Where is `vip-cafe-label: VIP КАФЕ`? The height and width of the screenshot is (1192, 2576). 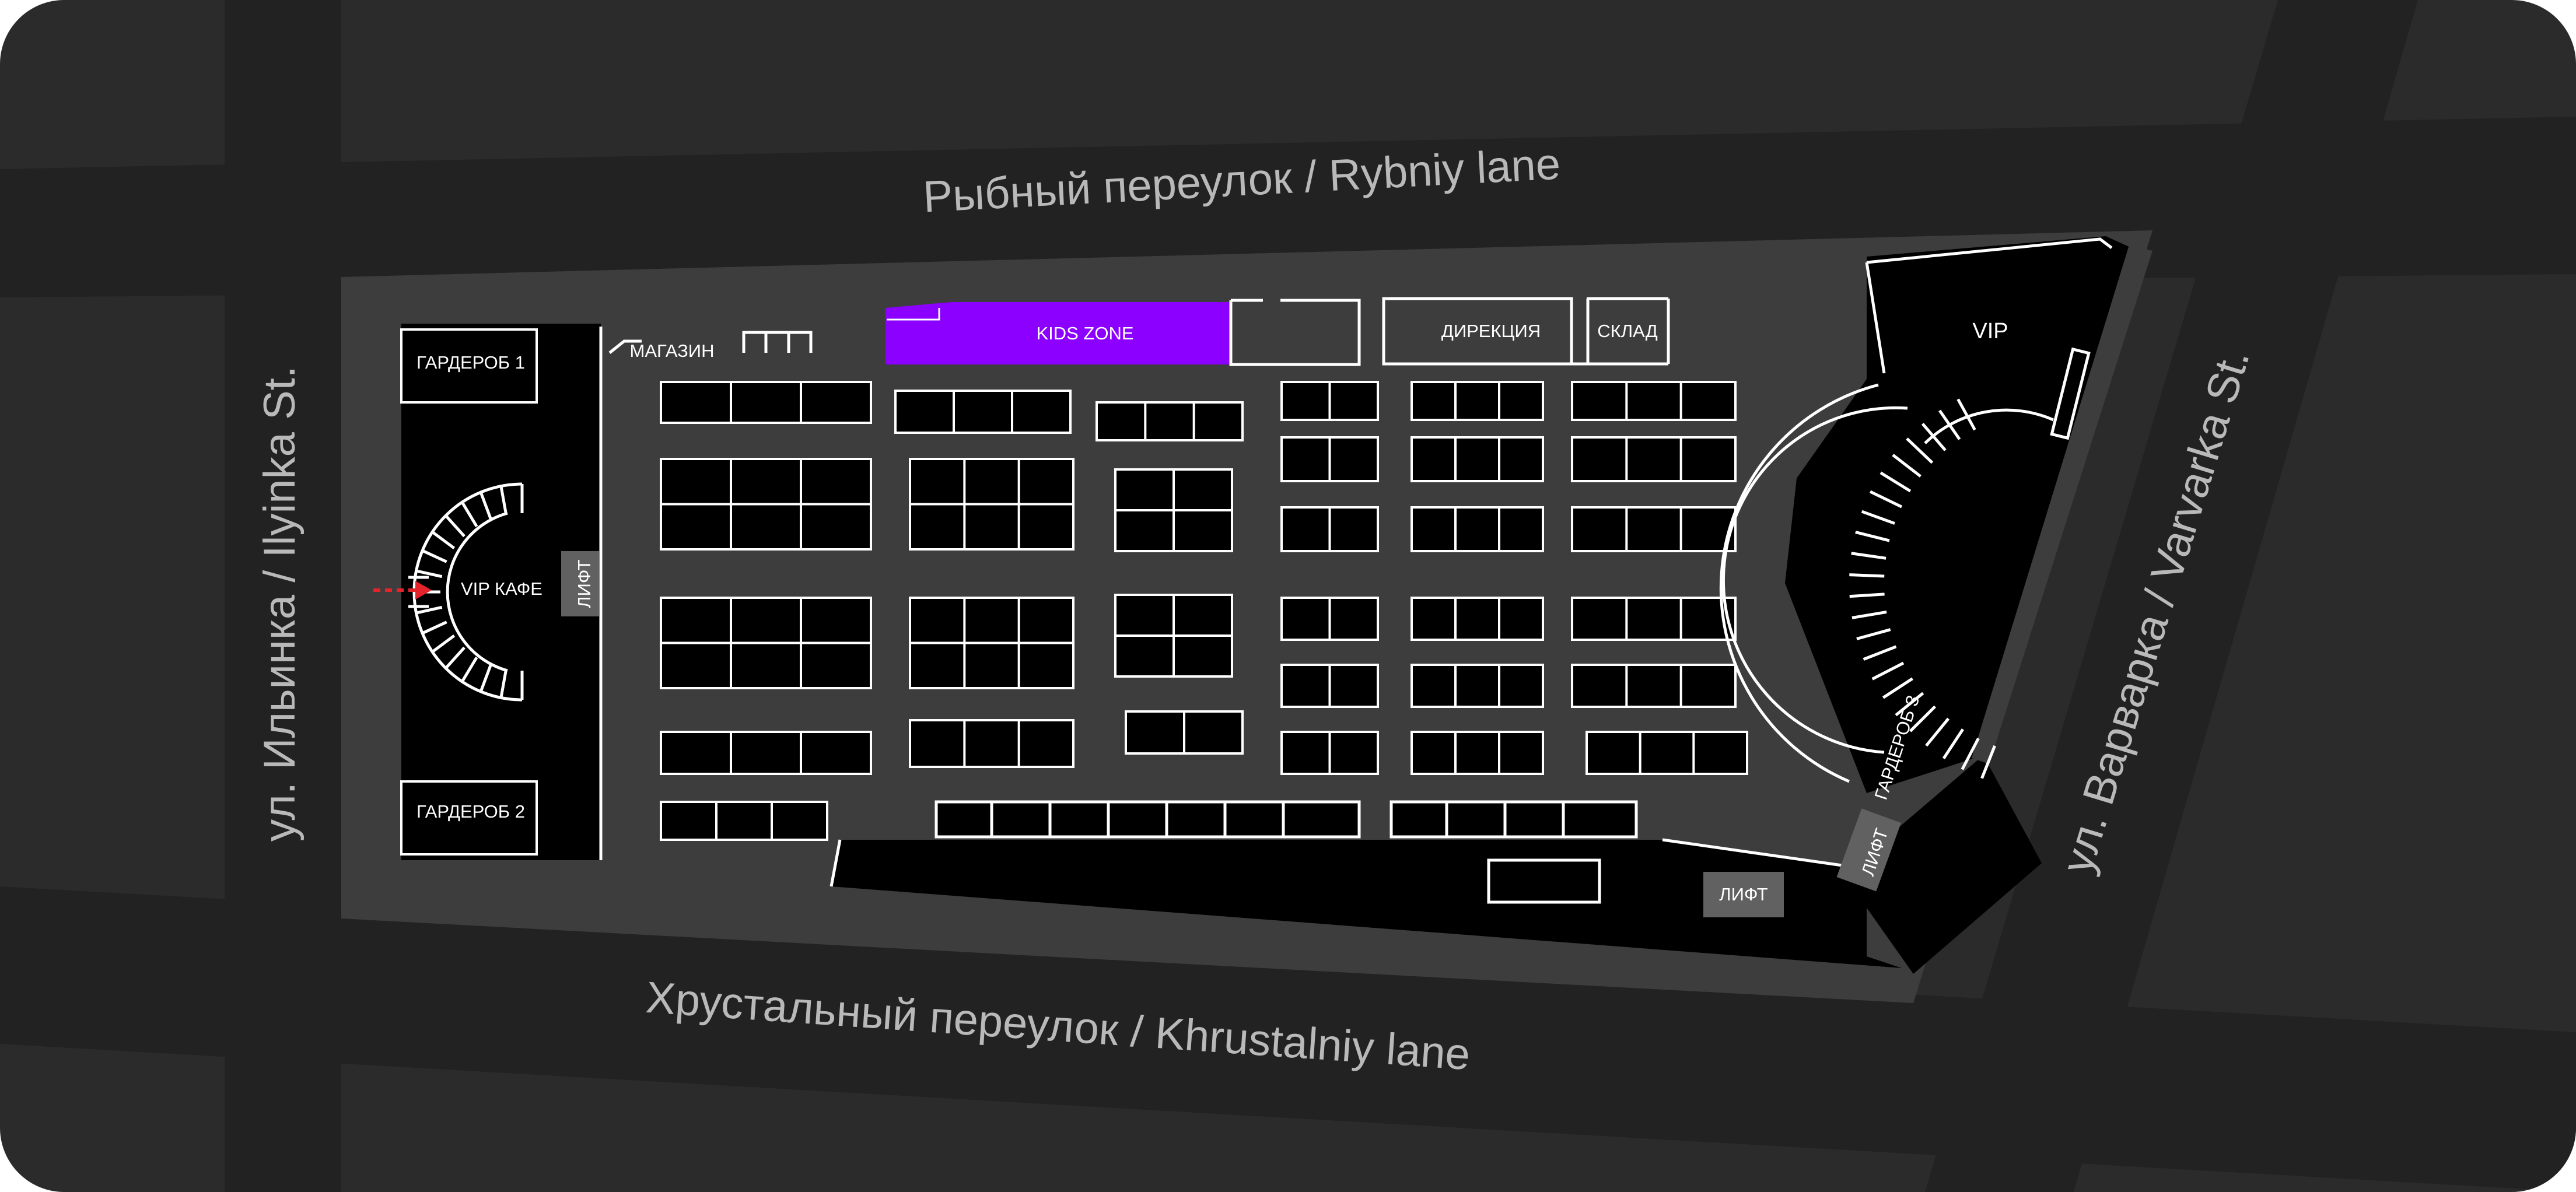 vip-cafe-label: VIP КАФЕ is located at coordinates (501, 589).